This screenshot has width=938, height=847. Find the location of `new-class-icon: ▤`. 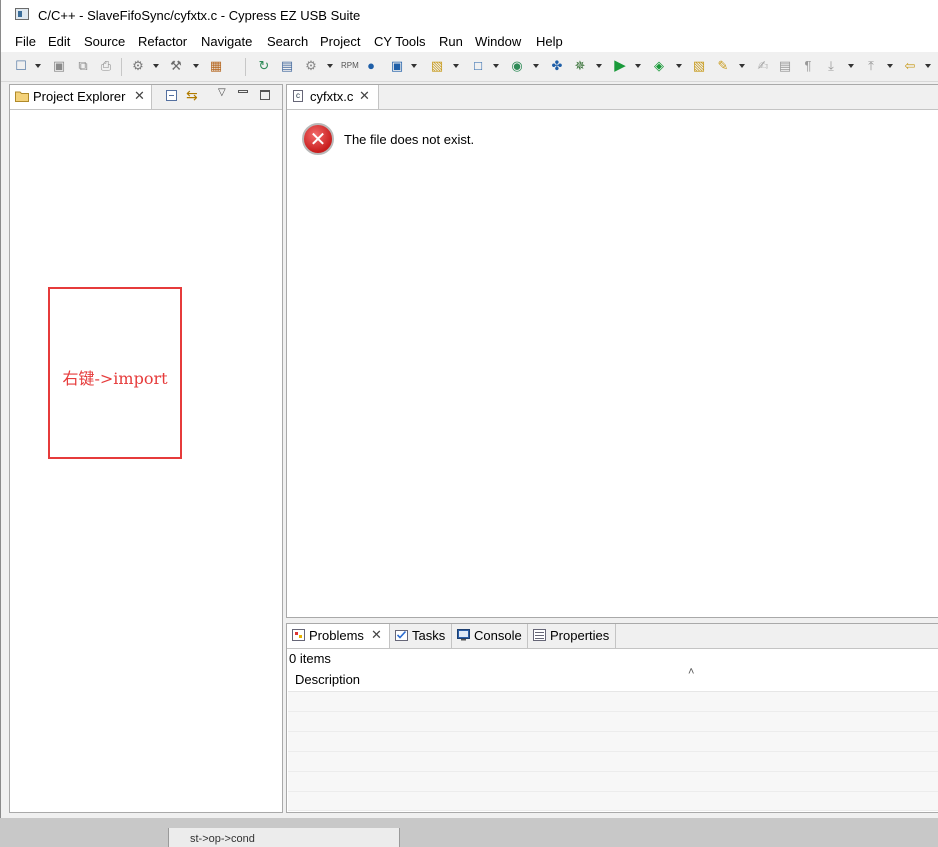

new-class-icon: ▤ is located at coordinates (287, 66).